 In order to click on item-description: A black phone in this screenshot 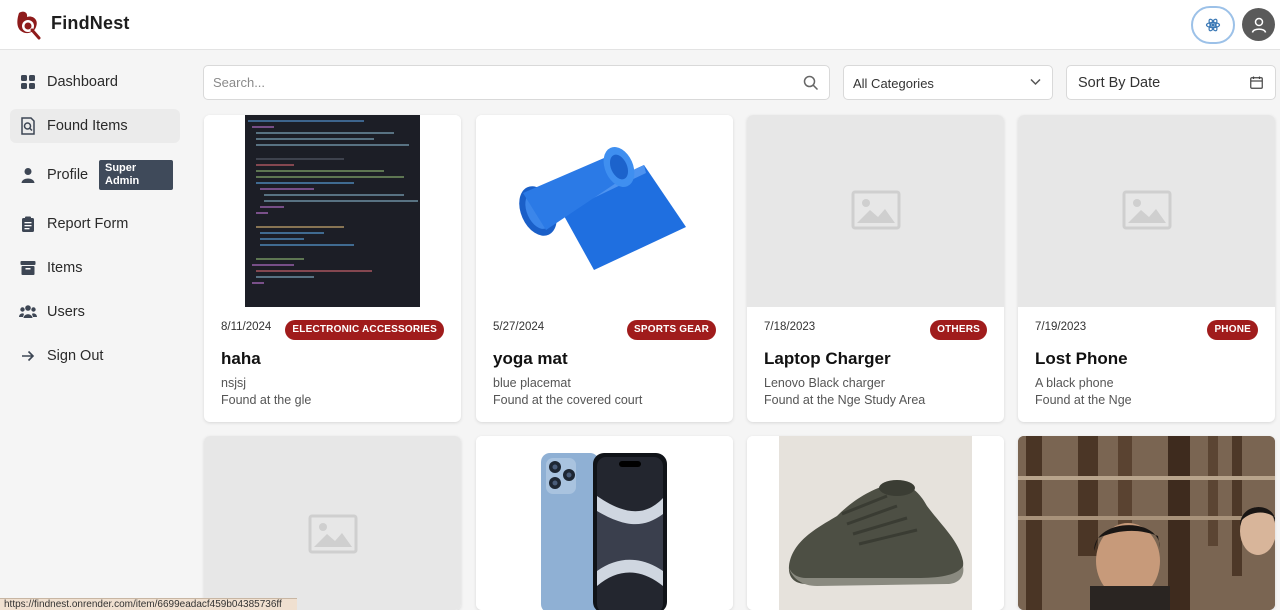, I will do `click(1074, 383)`.